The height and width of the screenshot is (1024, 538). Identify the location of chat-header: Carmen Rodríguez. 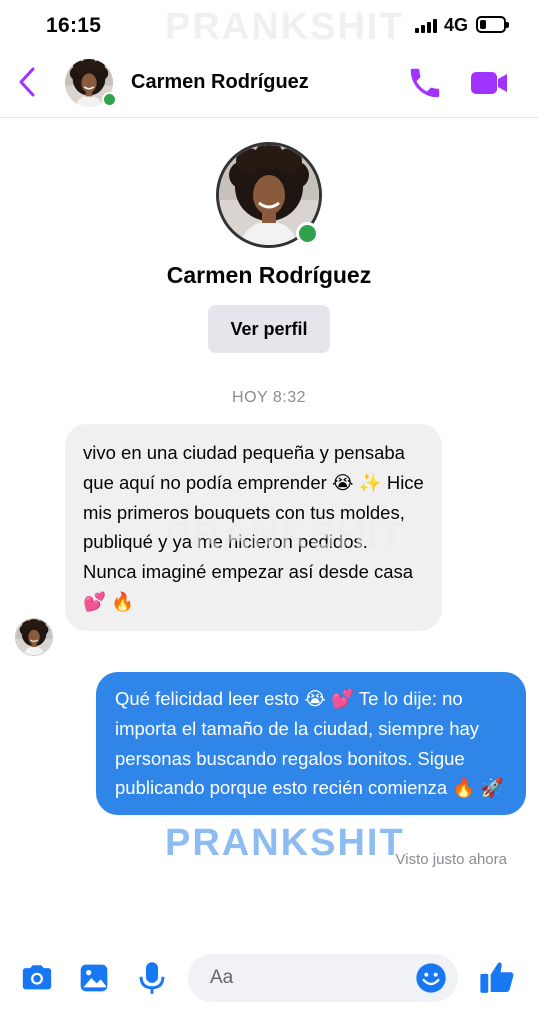
(269, 85).